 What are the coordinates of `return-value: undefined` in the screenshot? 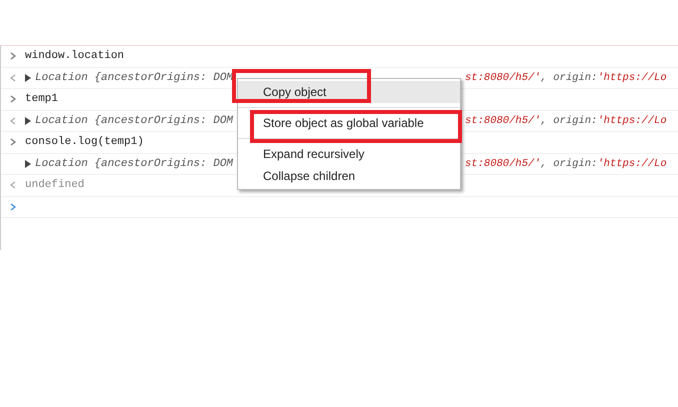 It's located at (54, 185).